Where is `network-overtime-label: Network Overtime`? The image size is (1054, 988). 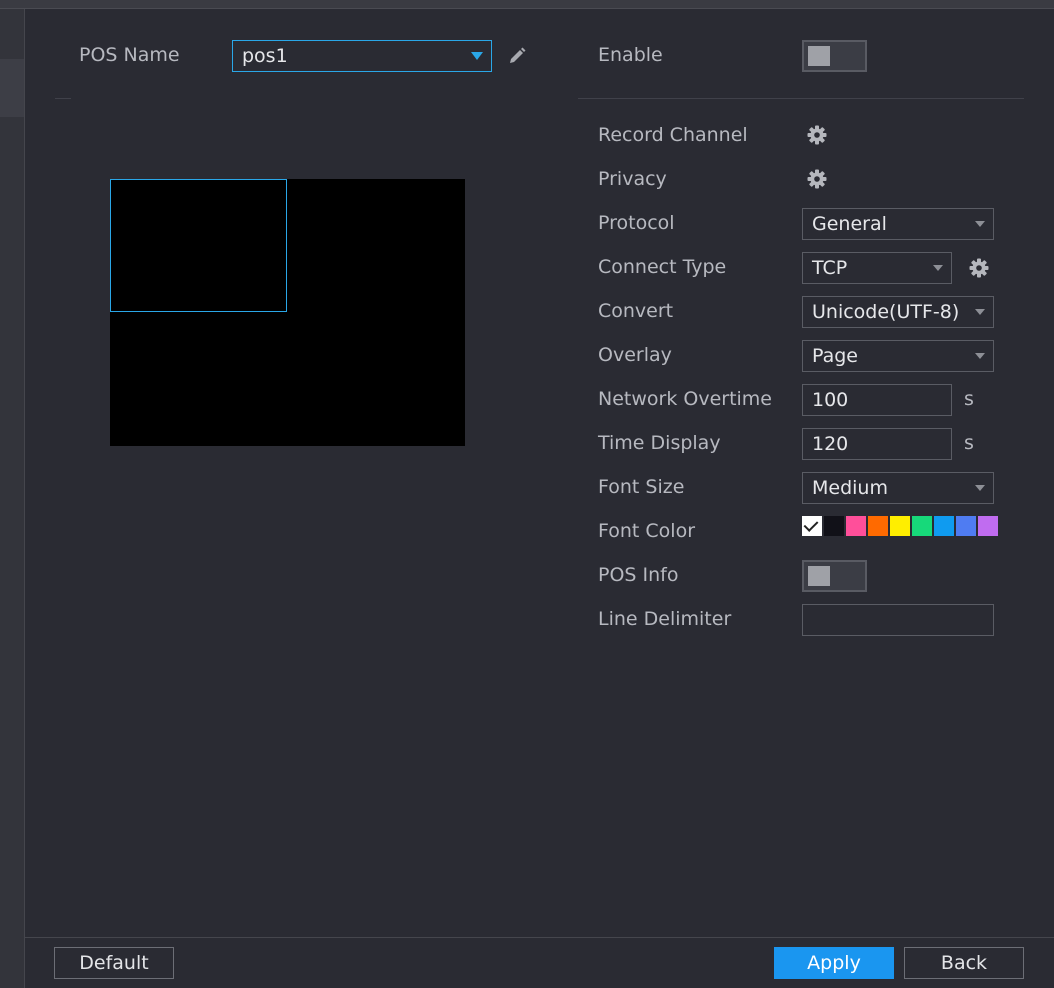 network-overtime-label: Network Overtime is located at coordinates (685, 399).